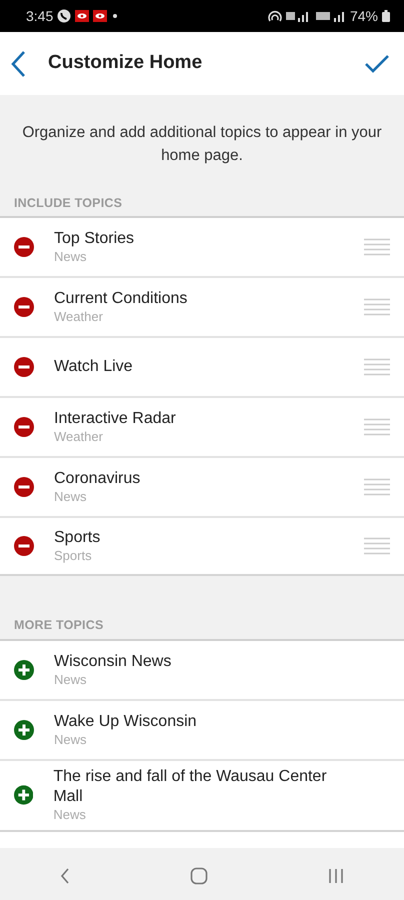 The width and height of the screenshot is (404, 900). Describe the element at coordinates (121, 298) in the screenshot. I see `topic-title: Current Conditions` at that location.